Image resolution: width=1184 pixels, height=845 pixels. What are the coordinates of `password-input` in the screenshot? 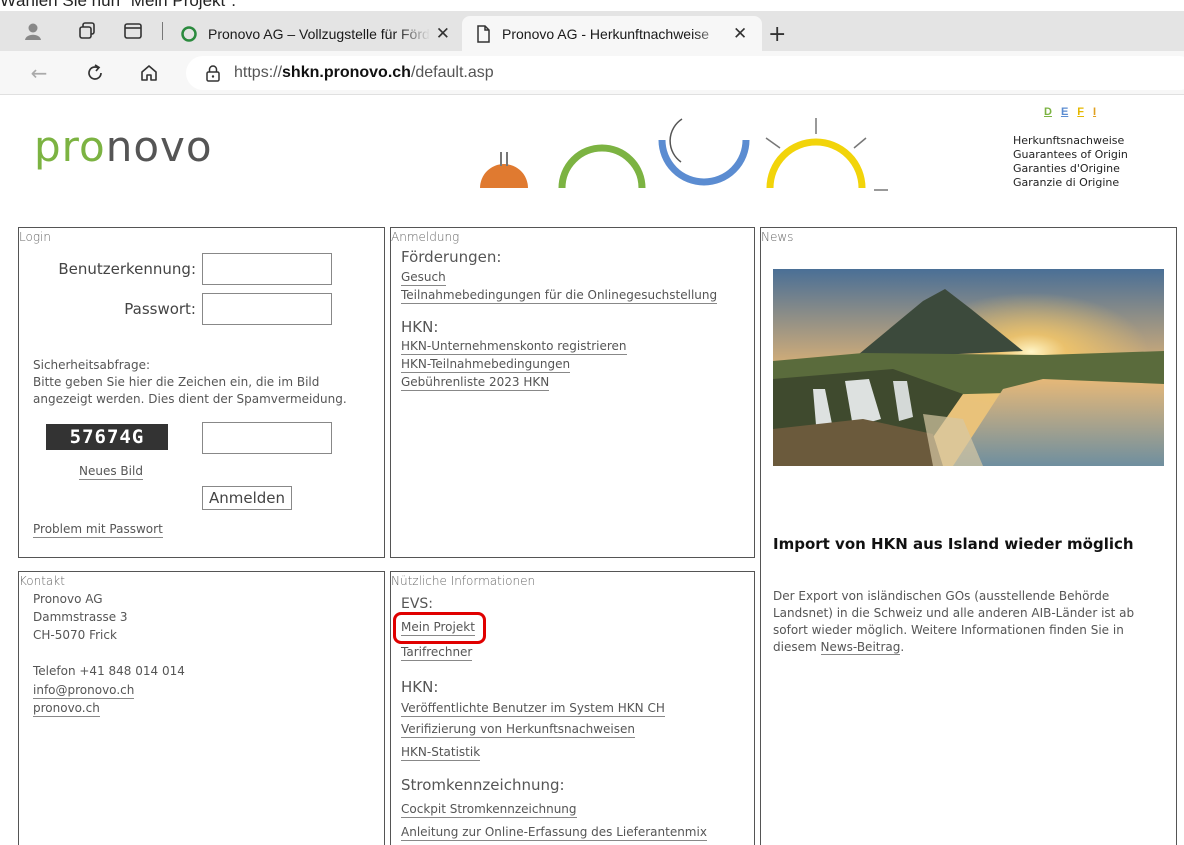 It's located at (267, 309).